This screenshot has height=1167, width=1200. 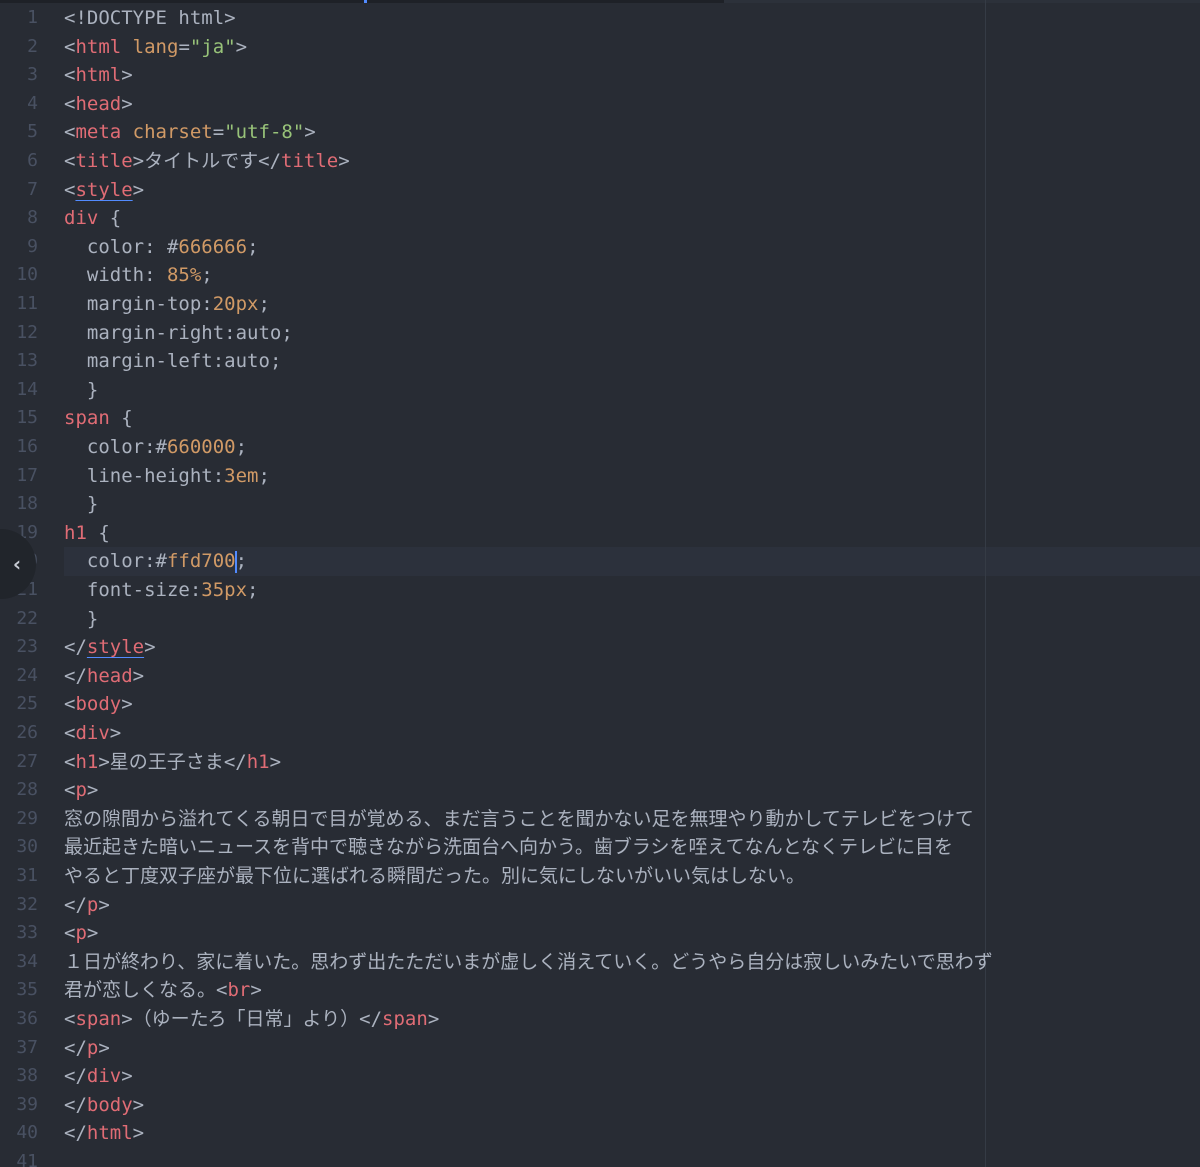 What do you see at coordinates (434, 876) in the screenshot?
I see `code-line: やると丁度双子座が最下位に選ばれる瞬間だった。別に気にしないがいい気はしない。` at bounding box center [434, 876].